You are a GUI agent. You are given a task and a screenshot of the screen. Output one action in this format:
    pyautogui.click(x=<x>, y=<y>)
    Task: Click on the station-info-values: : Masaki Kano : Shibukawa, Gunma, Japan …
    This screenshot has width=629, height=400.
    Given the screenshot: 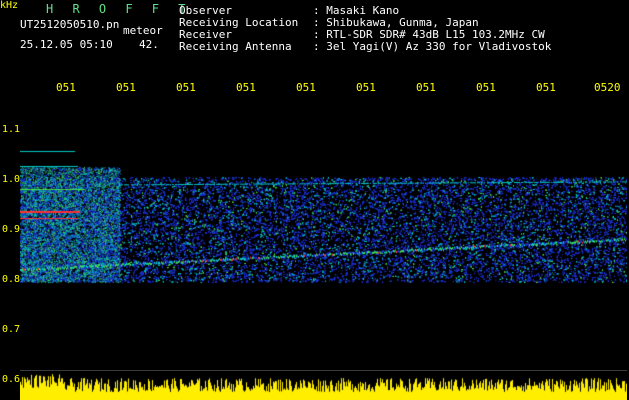 What is the action you would take?
    pyautogui.click(x=432, y=28)
    